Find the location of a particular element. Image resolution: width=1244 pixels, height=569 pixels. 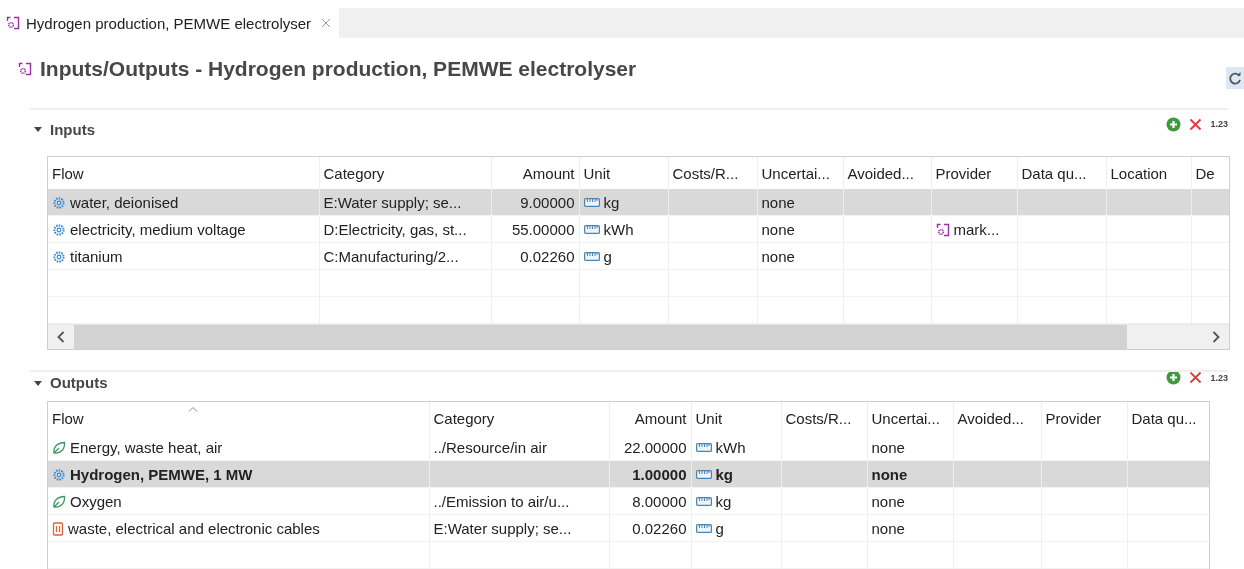

close-icon is located at coordinates (326, 23).